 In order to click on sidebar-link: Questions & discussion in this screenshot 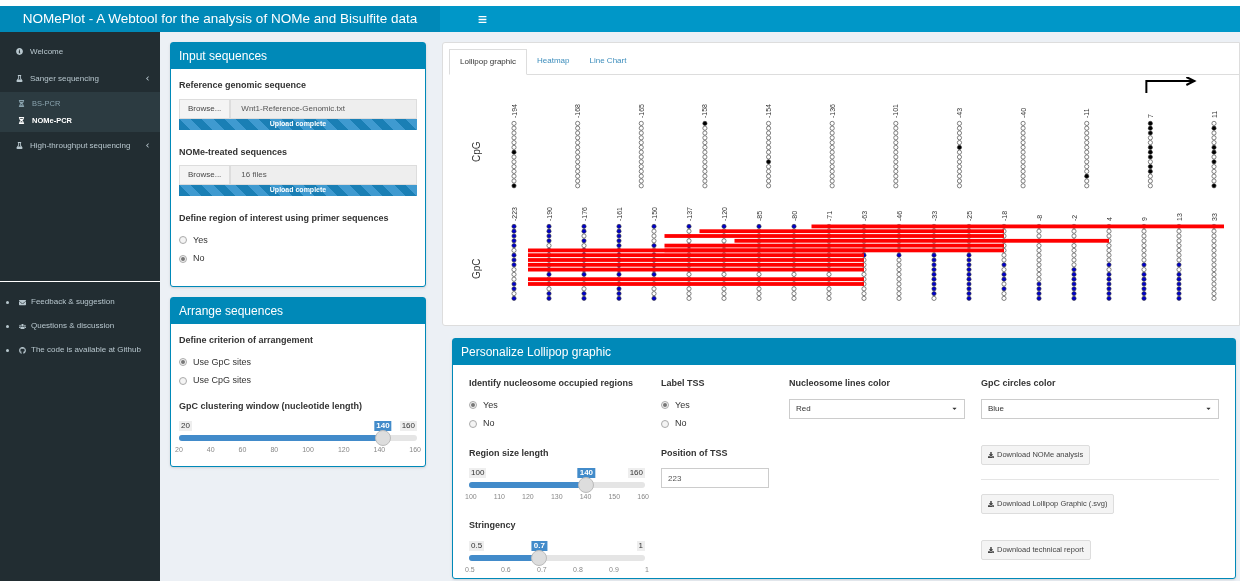, I will do `click(73, 326)`.